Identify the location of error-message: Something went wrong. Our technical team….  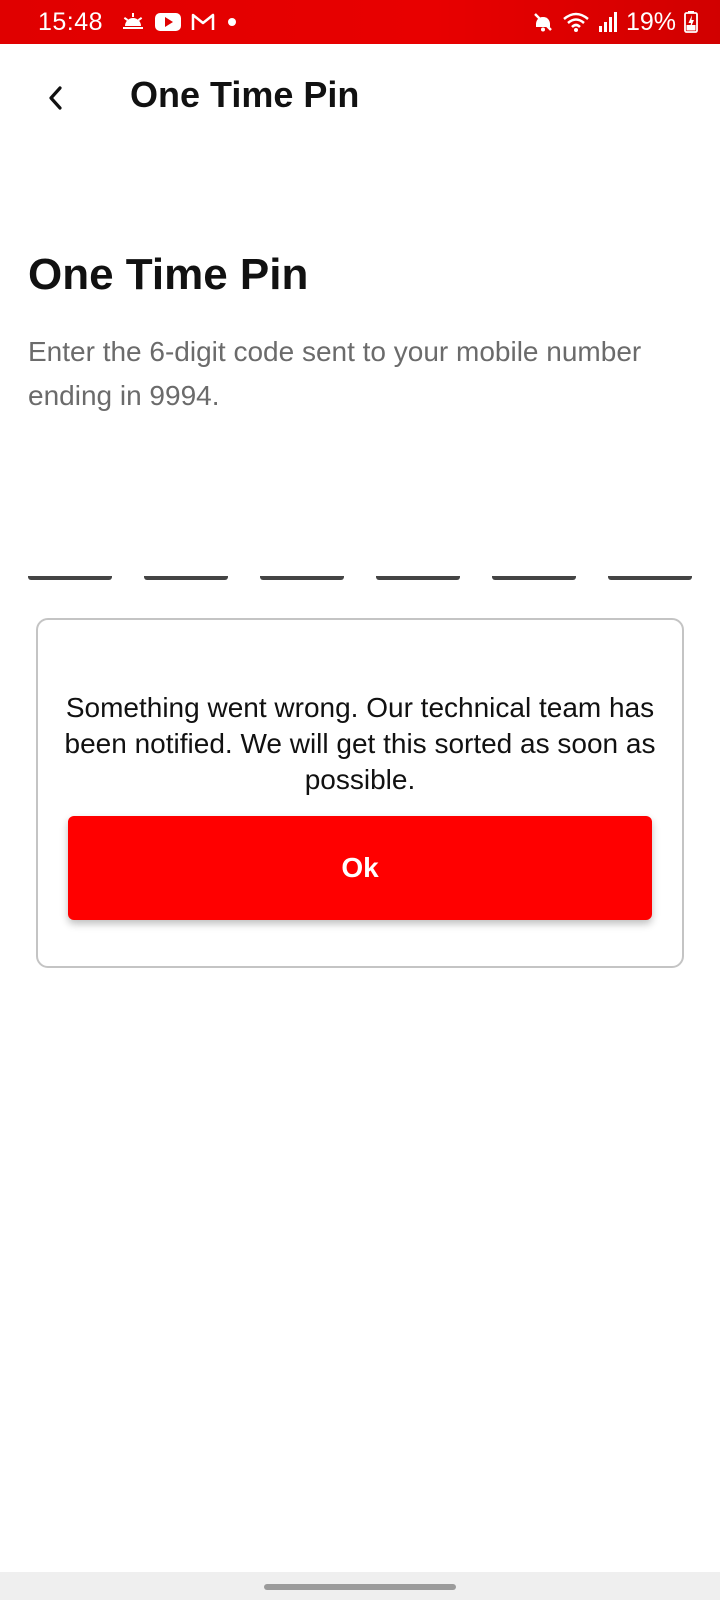
(360, 743).